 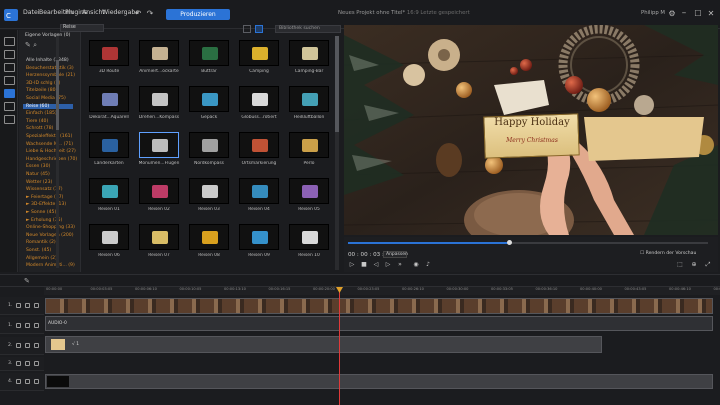 I want to click on video-clip, so click(x=379, y=306).